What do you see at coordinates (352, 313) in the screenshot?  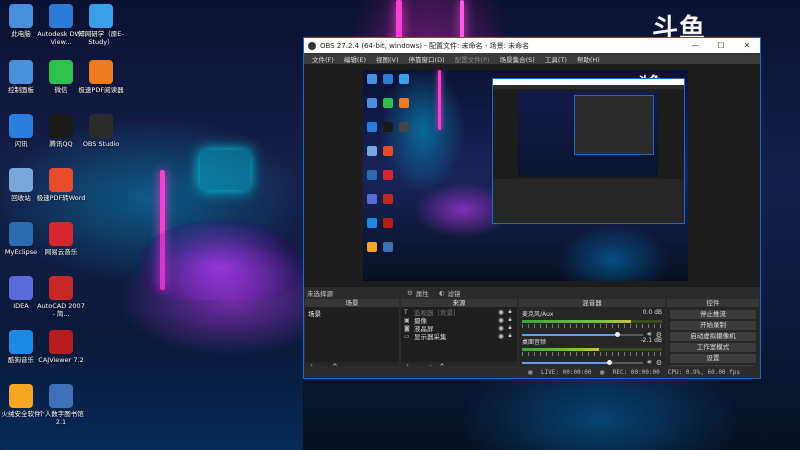 I see `scene-item: 场景` at bounding box center [352, 313].